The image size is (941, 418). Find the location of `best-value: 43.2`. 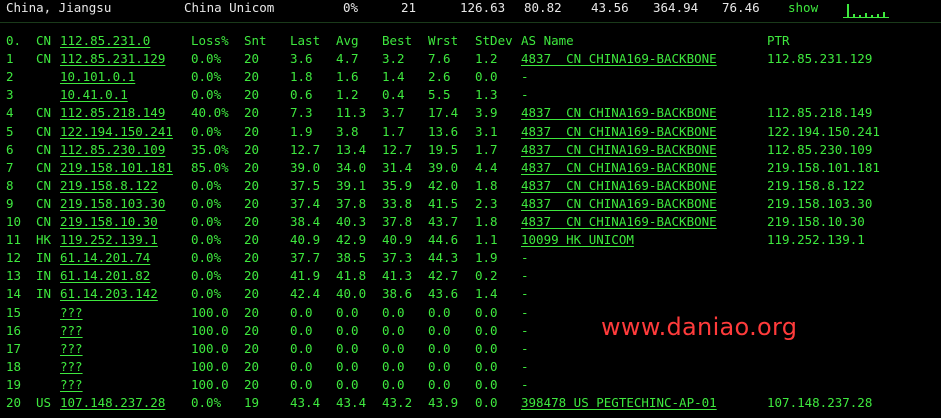

best-value: 43.2 is located at coordinates (397, 402).